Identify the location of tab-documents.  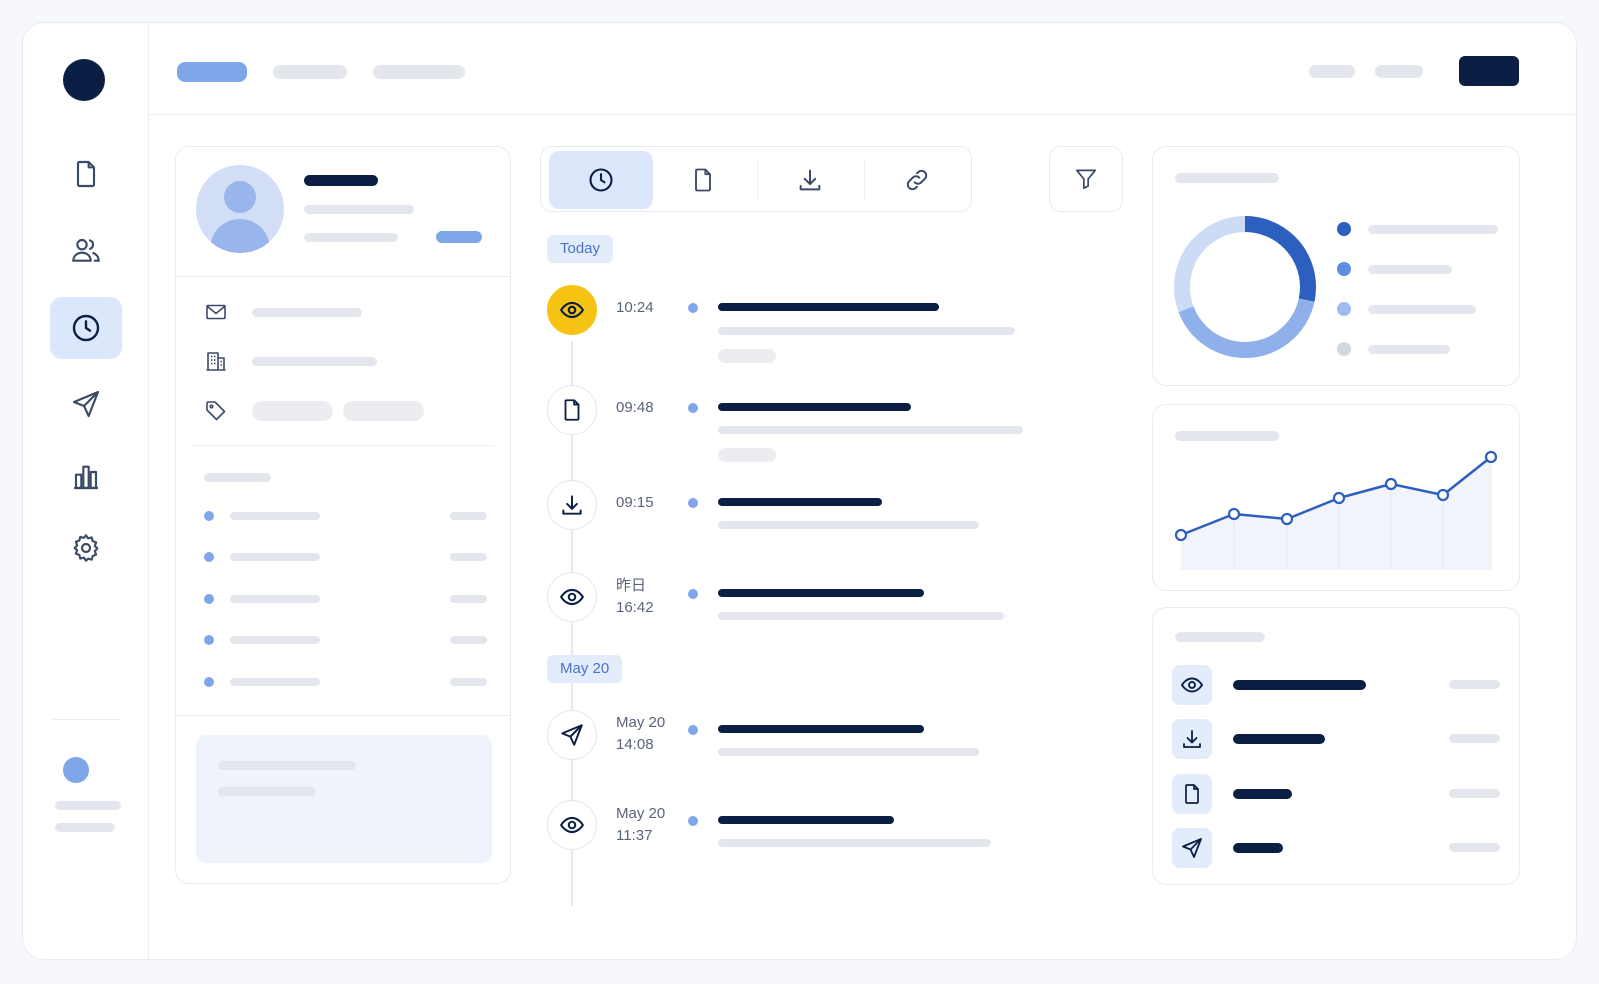
(703, 180).